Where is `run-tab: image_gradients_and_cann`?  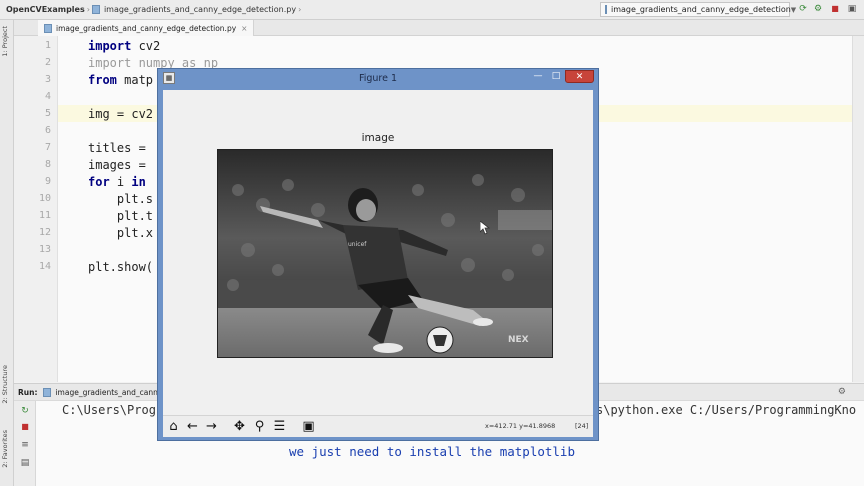 run-tab: image_gradients_and_cann is located at coordinates (106, 392).